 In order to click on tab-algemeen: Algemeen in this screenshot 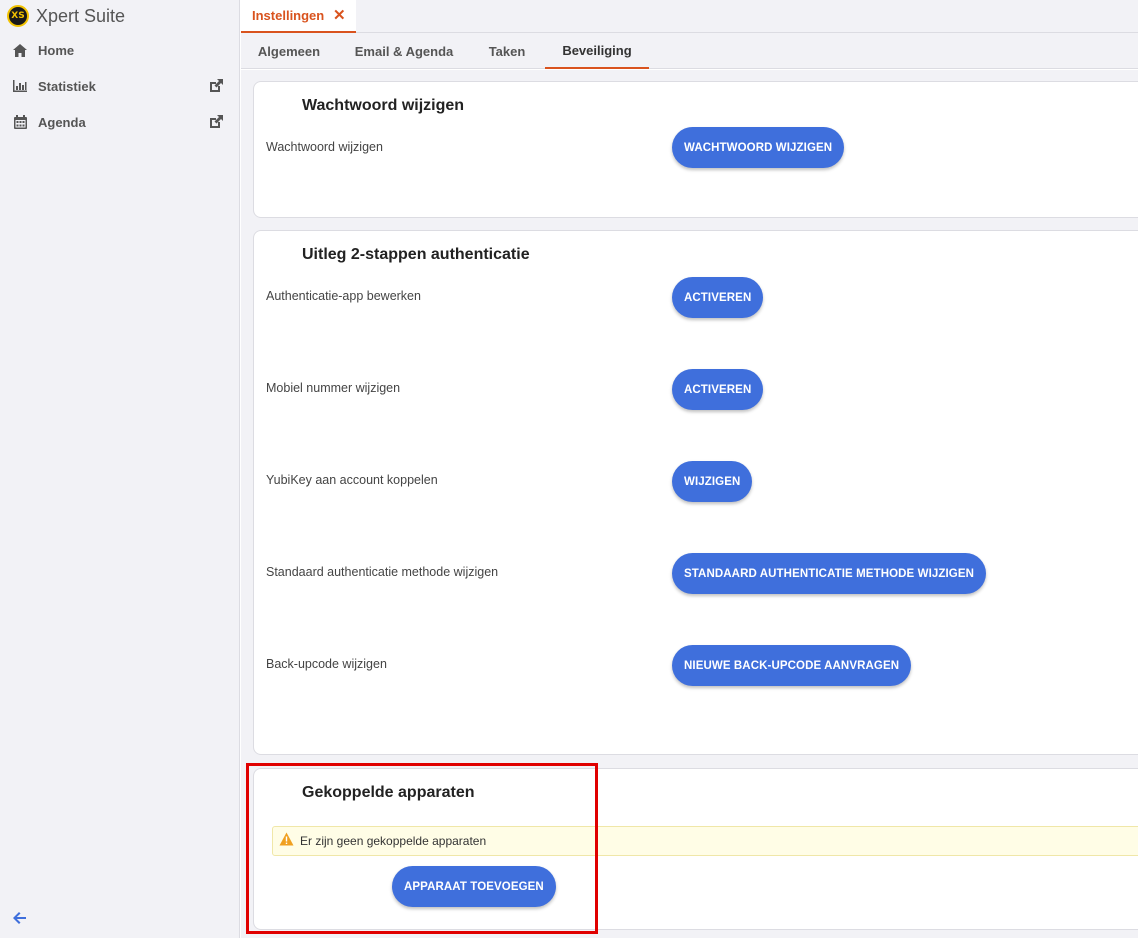, I will do `click(289, 51)`.